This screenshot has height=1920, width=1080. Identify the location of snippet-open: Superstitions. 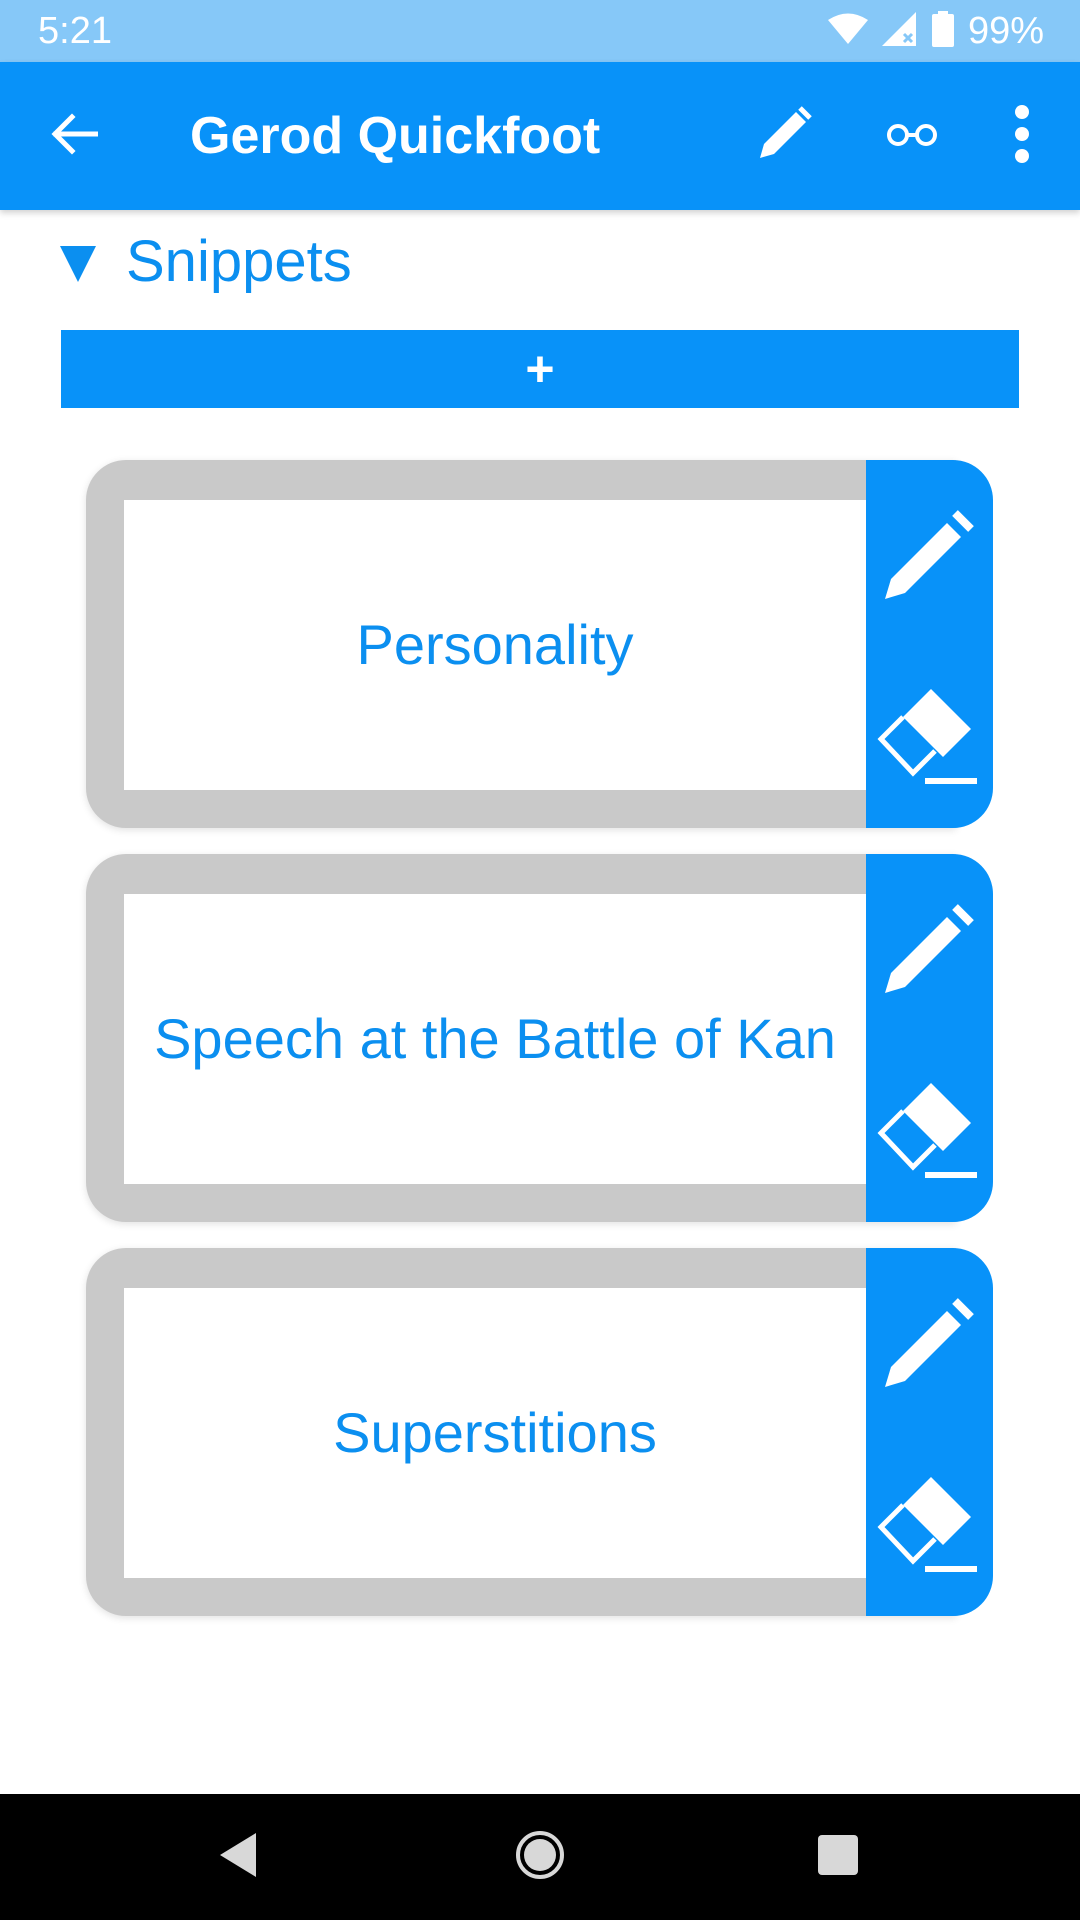
(495, 1433).